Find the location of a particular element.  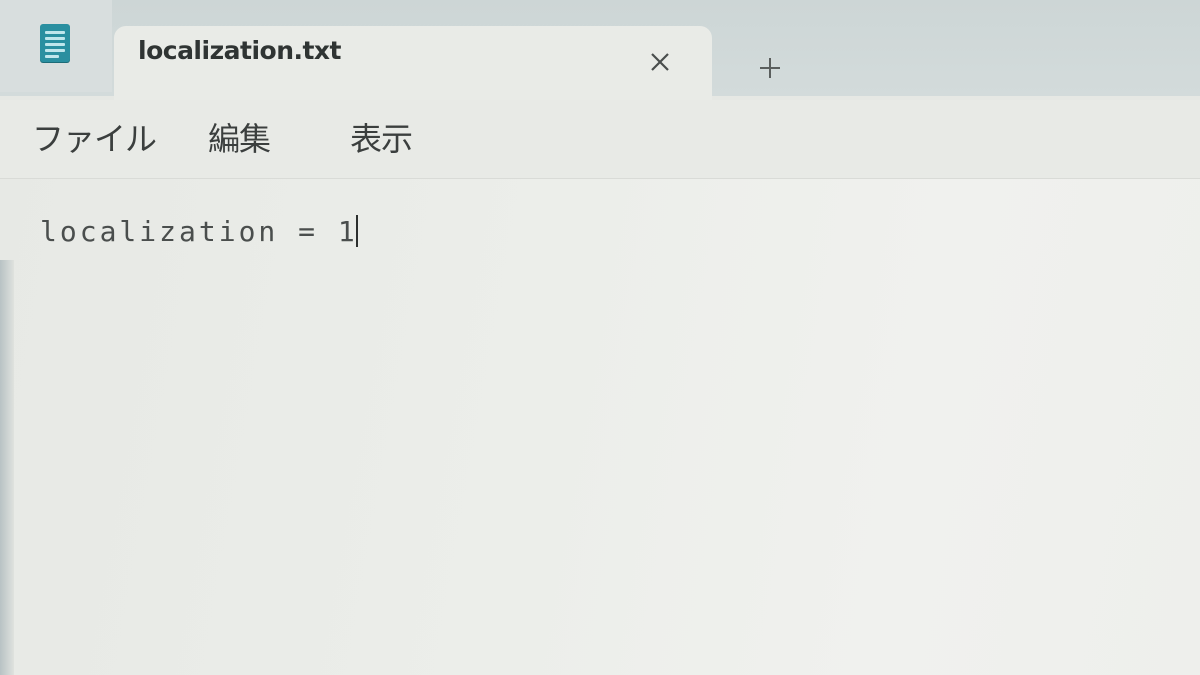

tab-strip: localization.txt is located at coordinates (600, 50).